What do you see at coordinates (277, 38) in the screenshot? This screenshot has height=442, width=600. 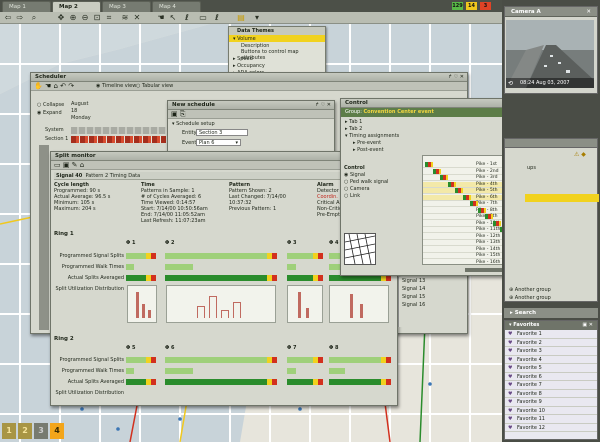 I see `data-themes-volume: ▾ Volume` at bounding box center [277, 38].